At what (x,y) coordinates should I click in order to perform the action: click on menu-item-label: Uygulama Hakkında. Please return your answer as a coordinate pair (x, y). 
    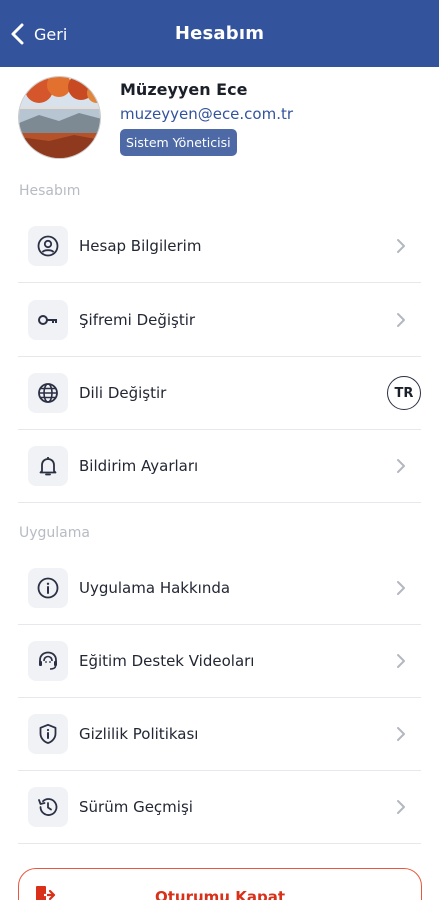
    Looking at the image, I should click on (155, 588).